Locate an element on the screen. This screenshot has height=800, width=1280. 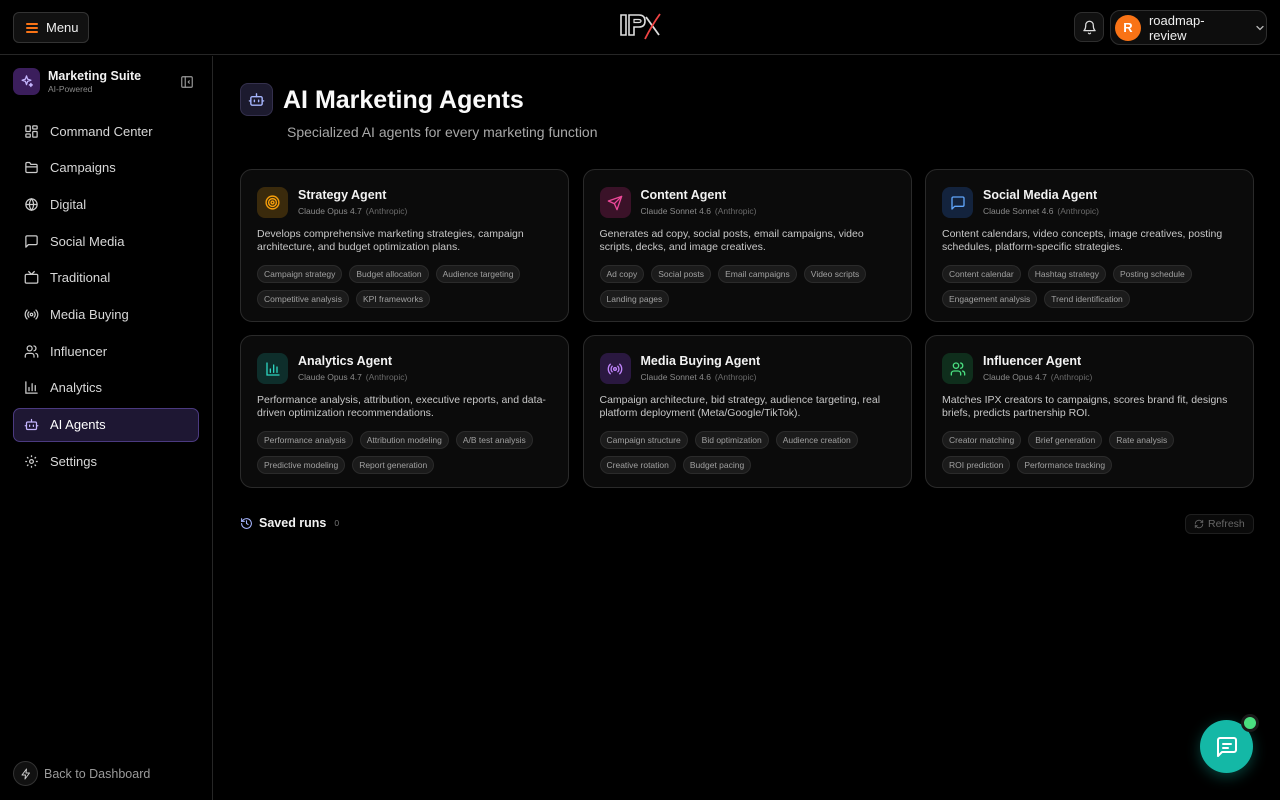
sidebar-item-traditional: Traditional is located at coordinates (106, 278).